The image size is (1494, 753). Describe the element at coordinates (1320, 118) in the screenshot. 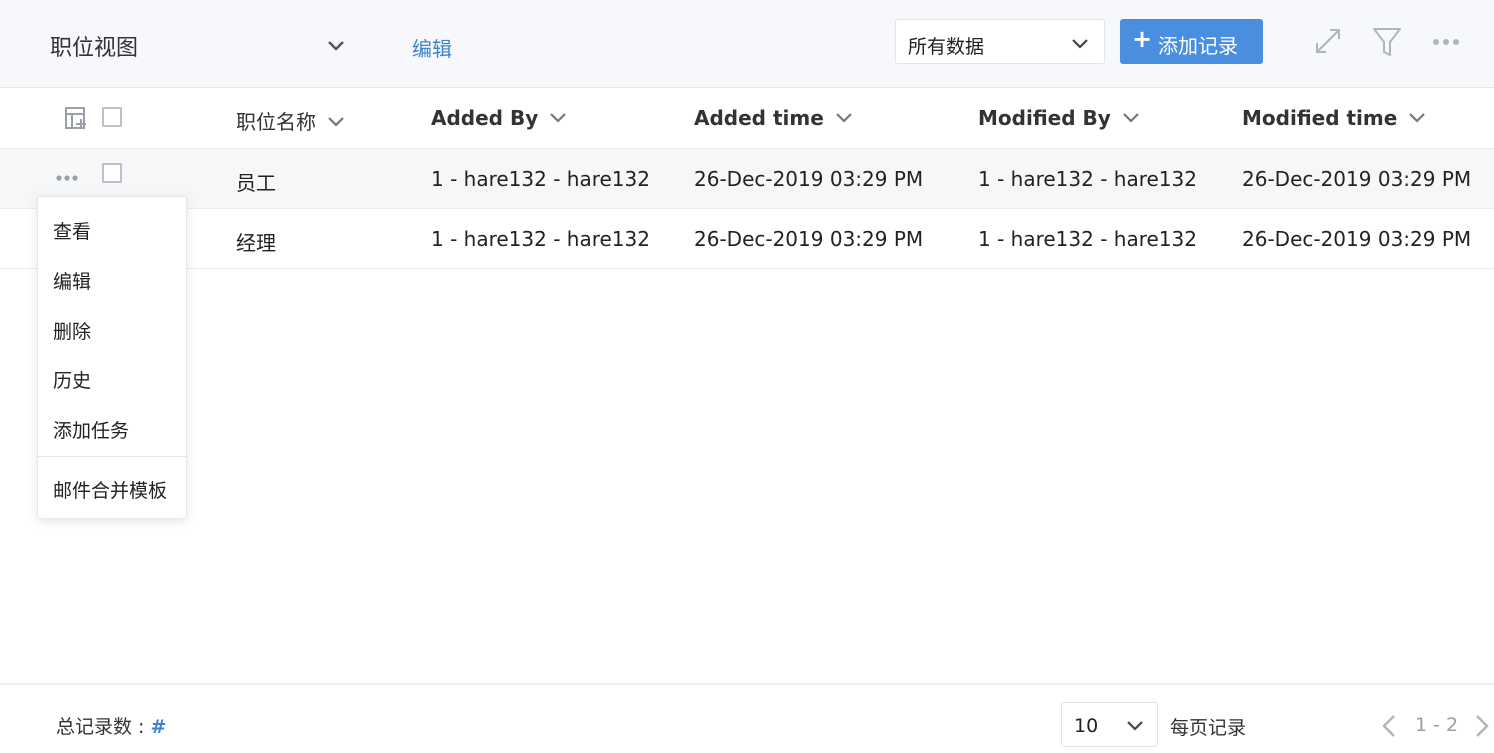

I see `column-header-label: Modified time` at that location.